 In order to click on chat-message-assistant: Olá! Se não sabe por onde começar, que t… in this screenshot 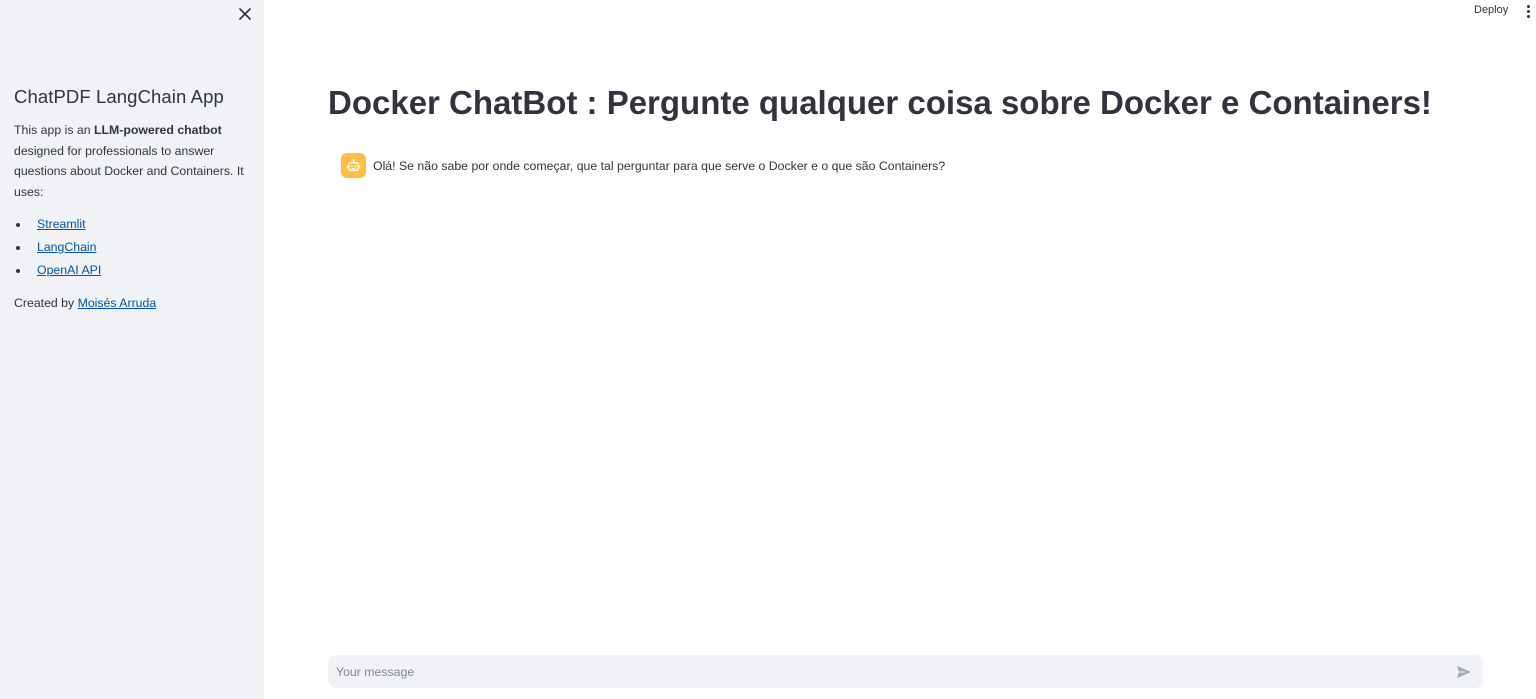, I will do `click(643, 165)`.